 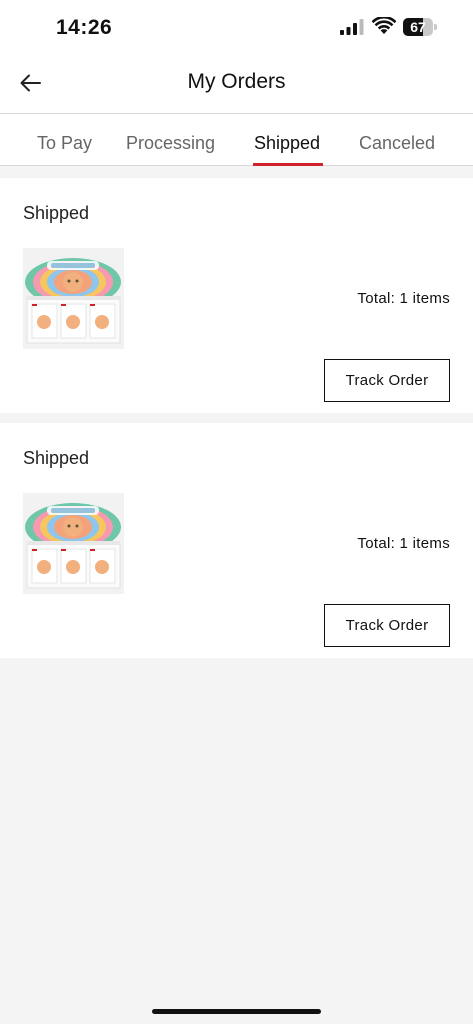 I want to click on app-header: My Orders, so click(x=236, y=85).